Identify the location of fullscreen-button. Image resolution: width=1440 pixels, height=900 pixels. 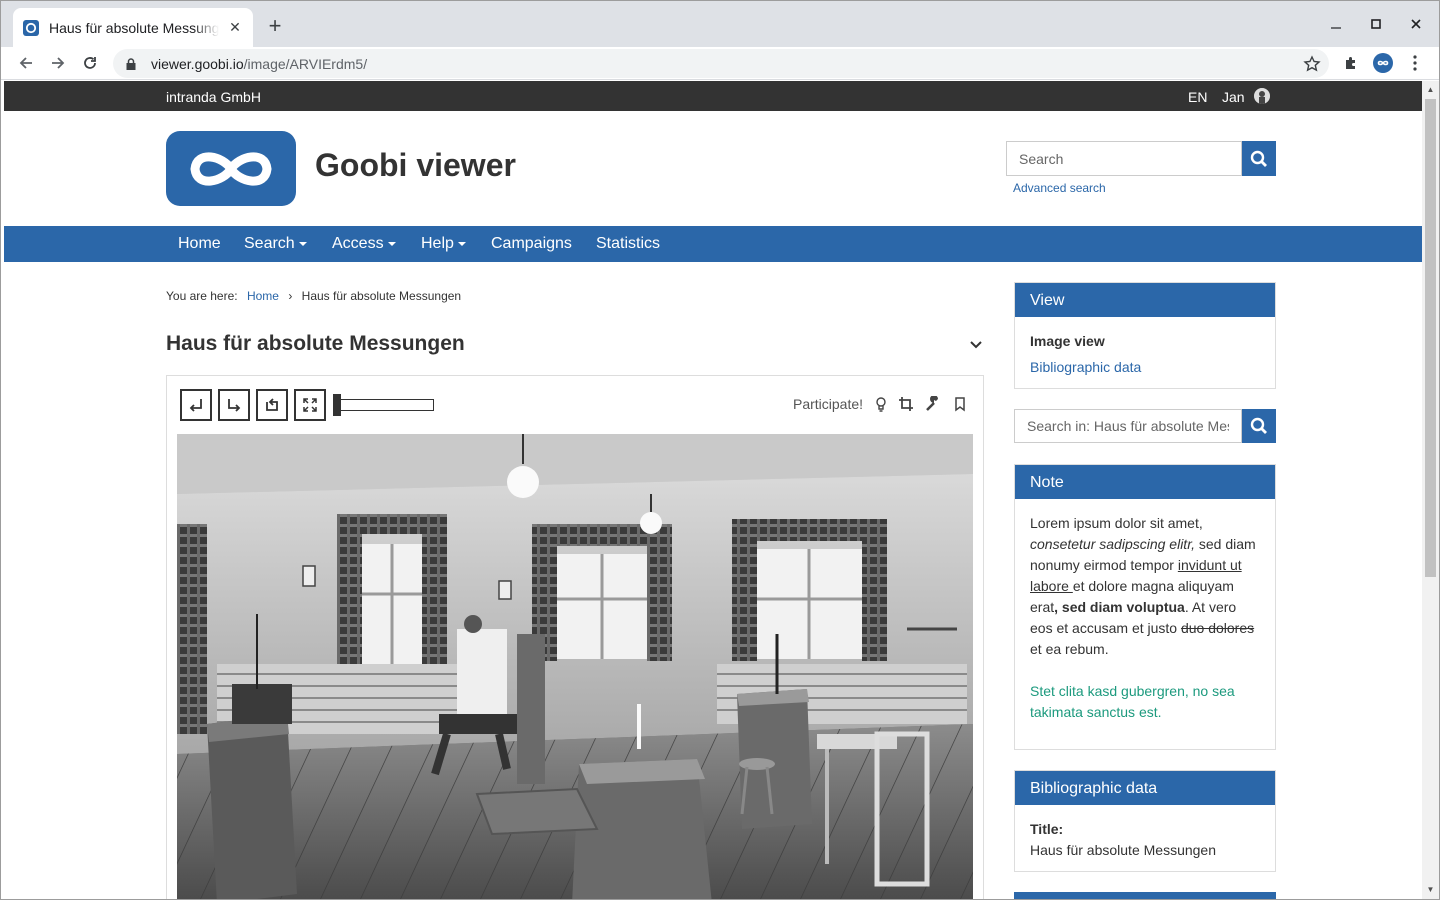
(310, 405).